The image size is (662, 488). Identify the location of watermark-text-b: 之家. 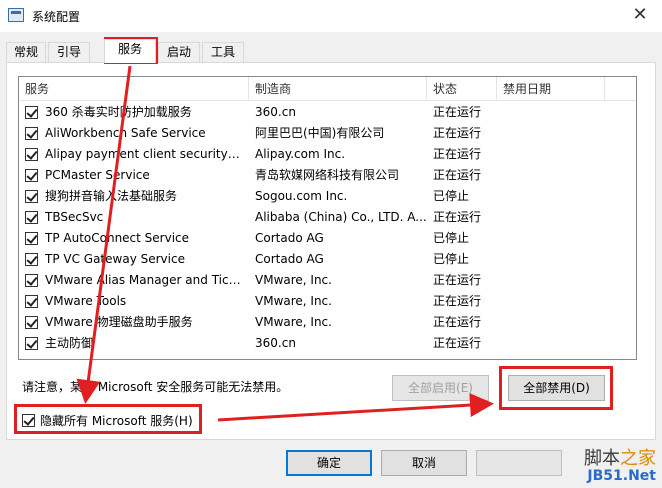
(638, 458).